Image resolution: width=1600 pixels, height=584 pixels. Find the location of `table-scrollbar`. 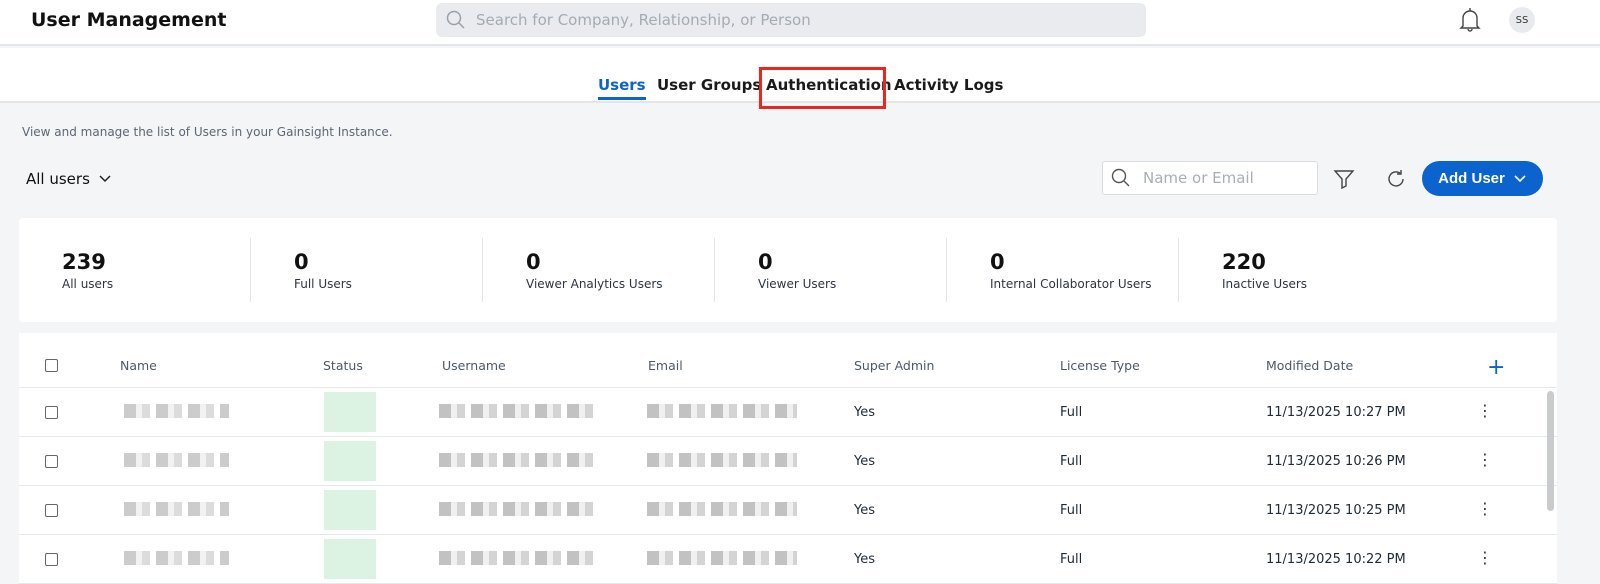

table-scrollbar is located at coordinates (1550, 451).